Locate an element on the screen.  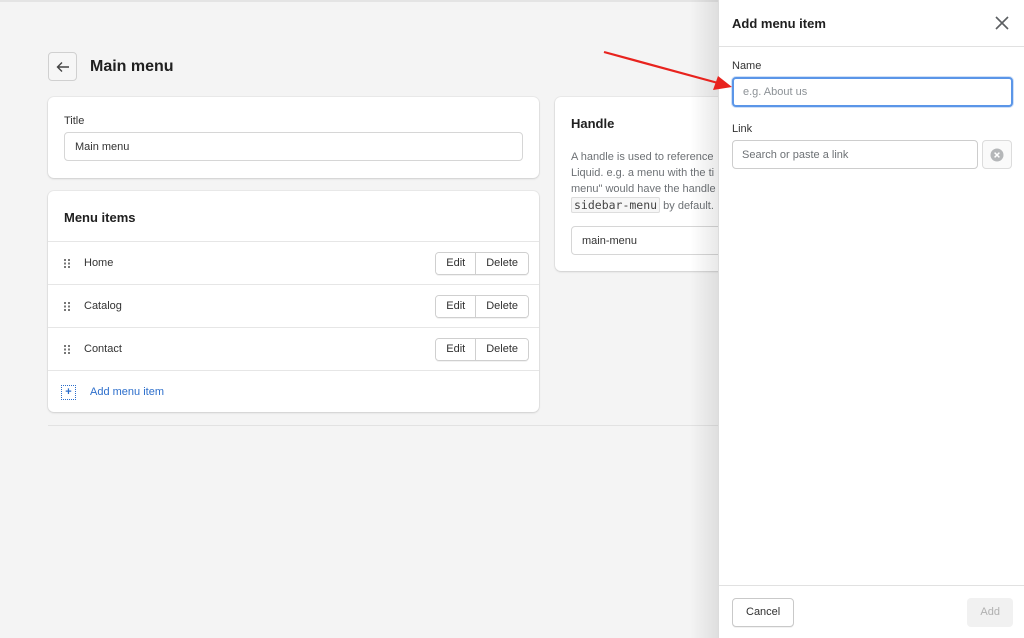
page-header: Main menu is located at coordinates (111, 66).